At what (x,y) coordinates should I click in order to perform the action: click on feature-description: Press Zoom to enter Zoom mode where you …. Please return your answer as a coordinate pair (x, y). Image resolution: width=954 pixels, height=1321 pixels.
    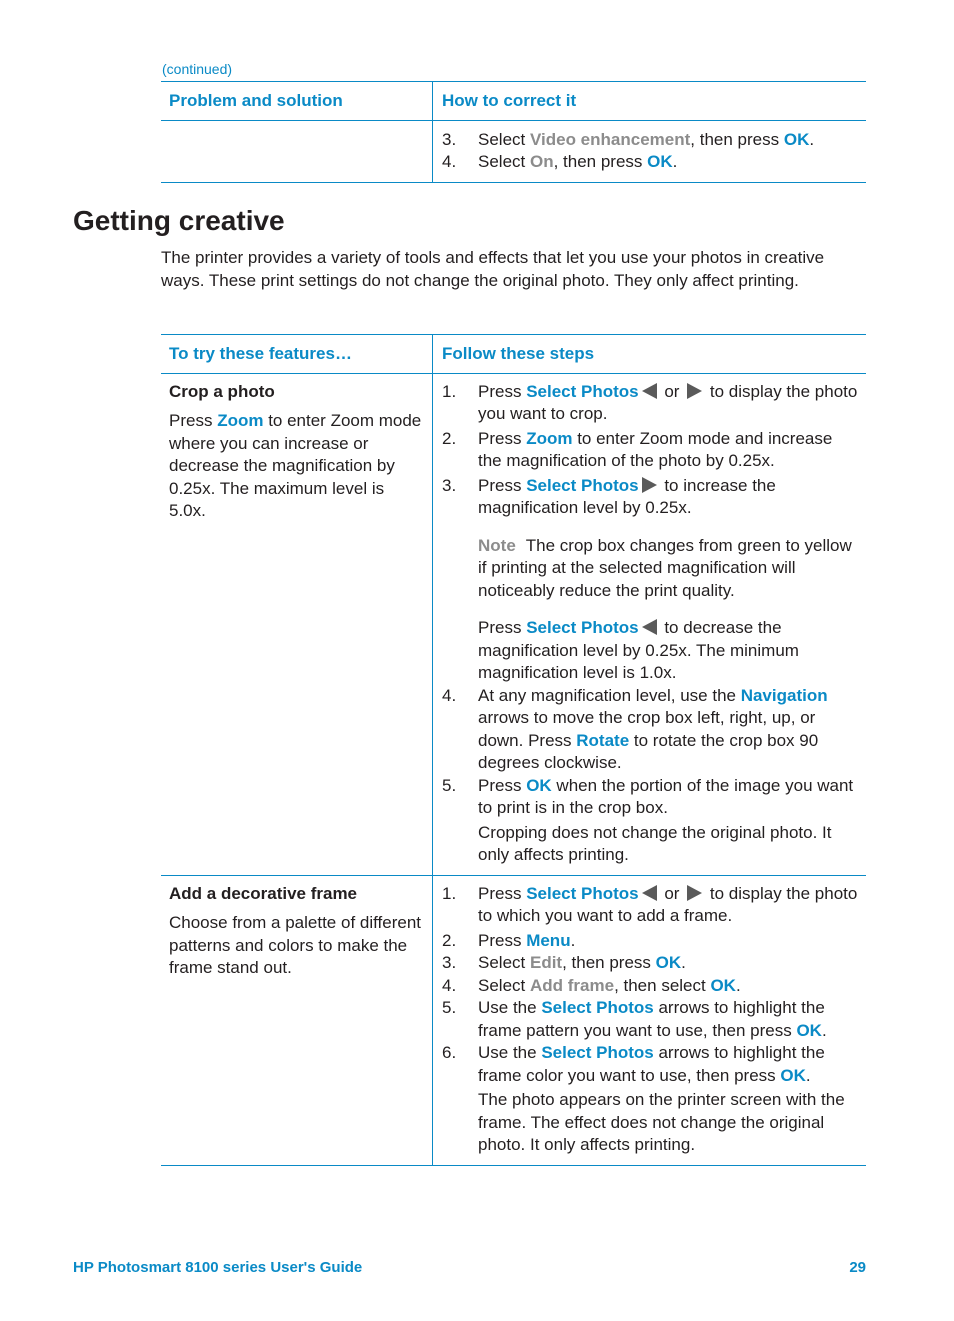
    Looking at the image, I should click on (295, 465).